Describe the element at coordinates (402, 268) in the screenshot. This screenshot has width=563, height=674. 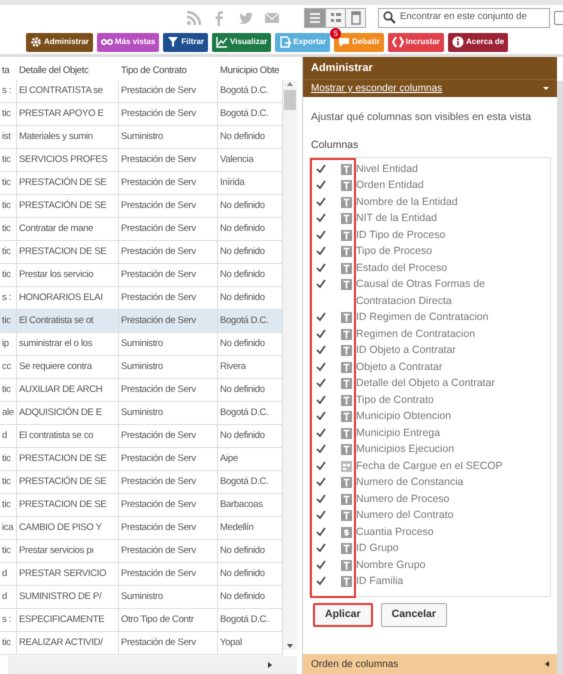
I see `column-name: Estado del Proceso` at that location.